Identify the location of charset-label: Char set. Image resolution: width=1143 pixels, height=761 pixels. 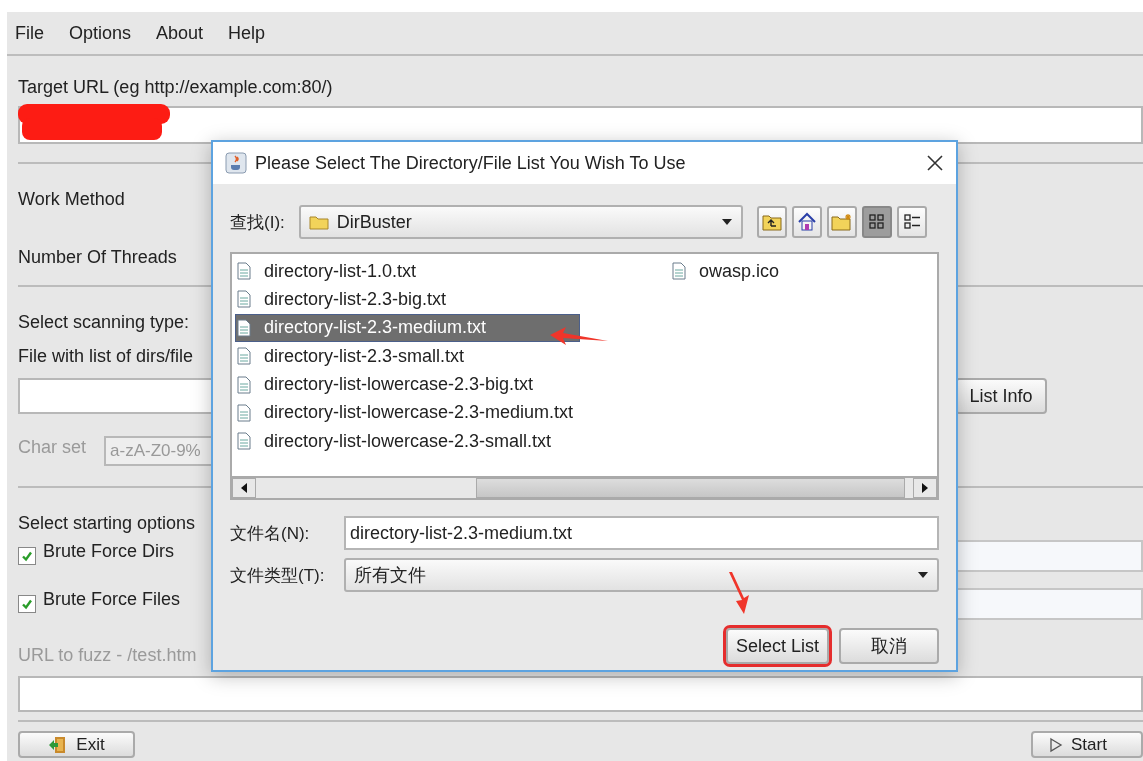
(52, 447).